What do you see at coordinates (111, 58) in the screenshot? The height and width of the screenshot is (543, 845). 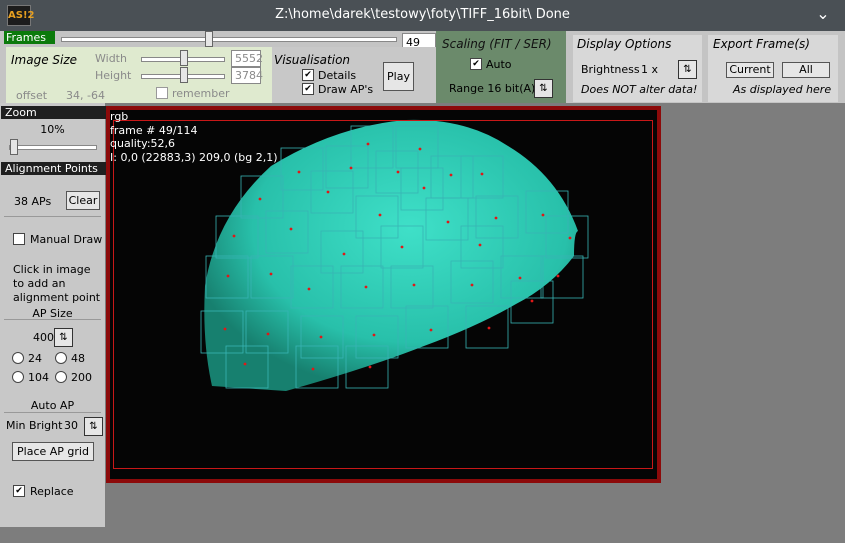 I see `width-label: Width` at bounding box center [111, 58].